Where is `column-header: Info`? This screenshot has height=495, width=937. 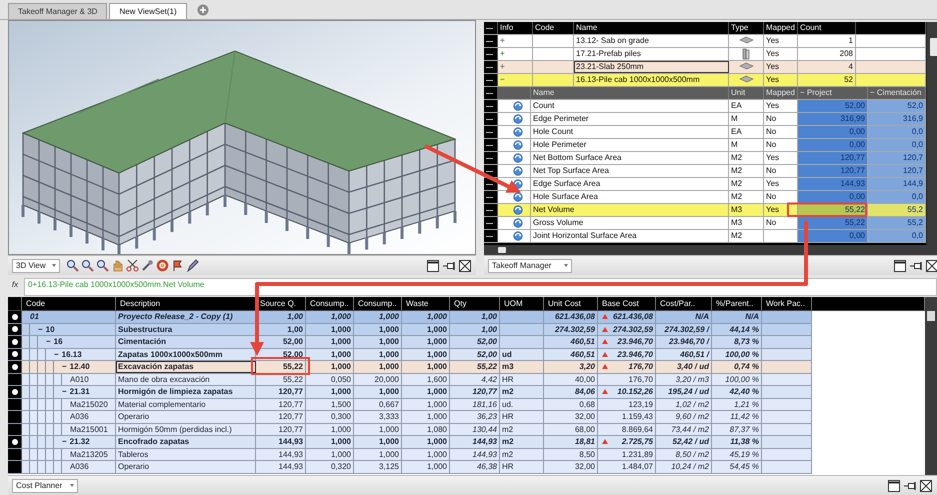 column-header: Info is located at coordinates (515, 28).